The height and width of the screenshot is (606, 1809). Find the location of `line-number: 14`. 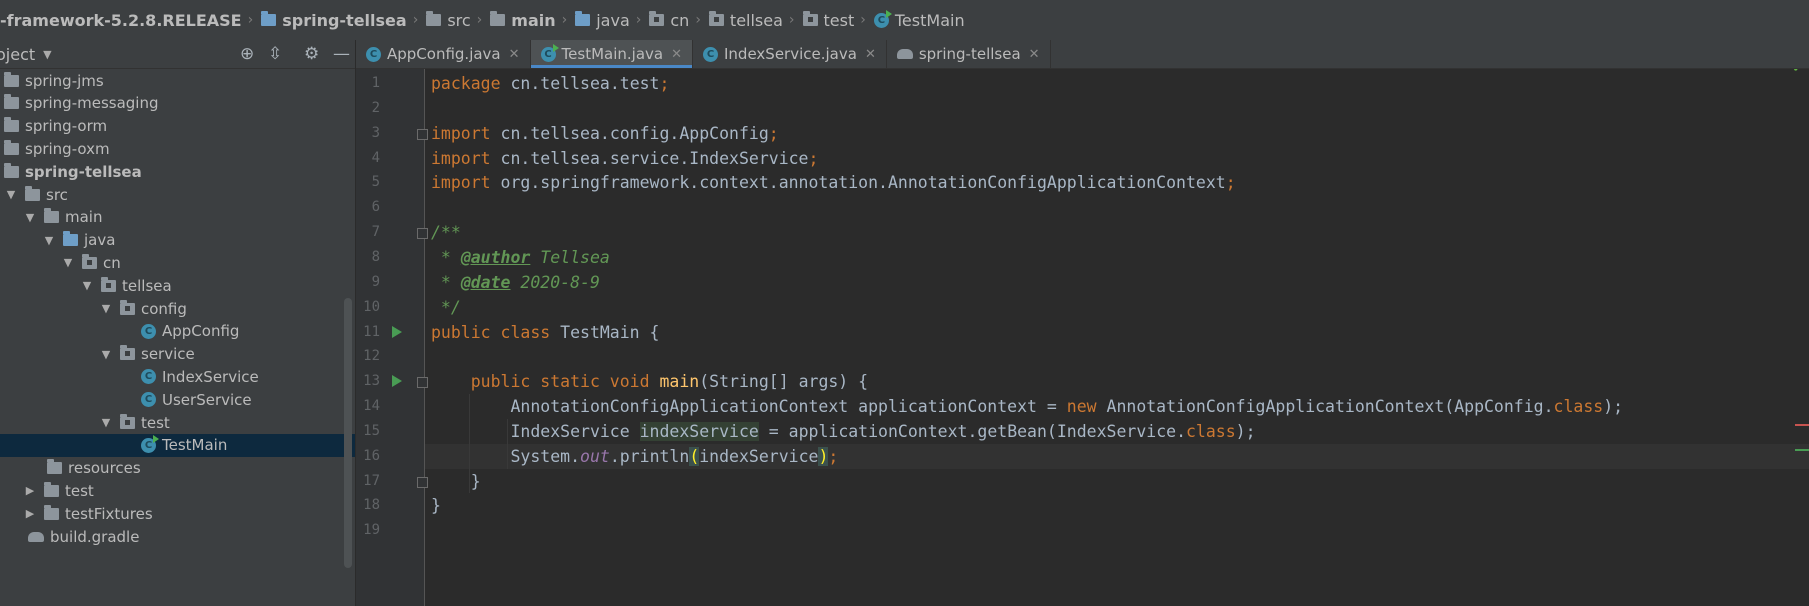

line-number: 14 is located at coordinates (371, 406).